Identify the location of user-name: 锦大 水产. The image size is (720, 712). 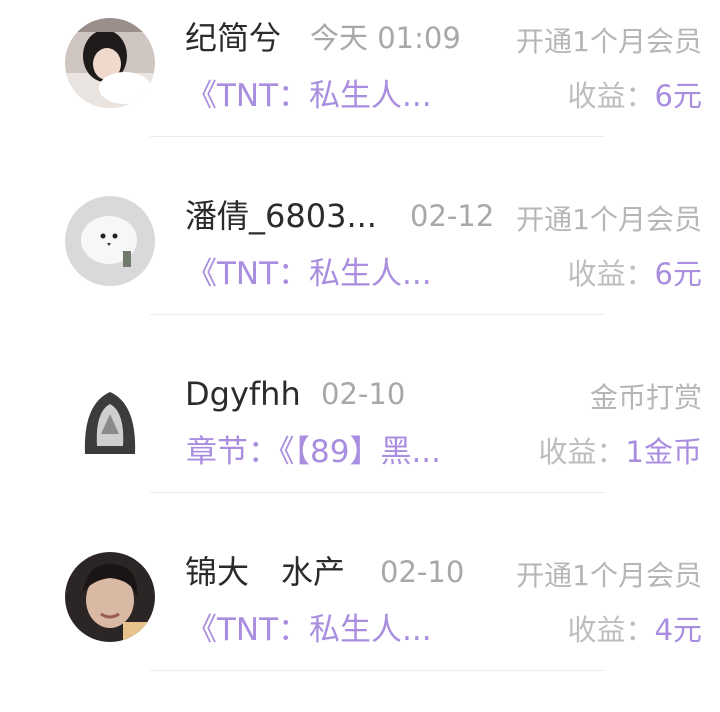
(265, 572).